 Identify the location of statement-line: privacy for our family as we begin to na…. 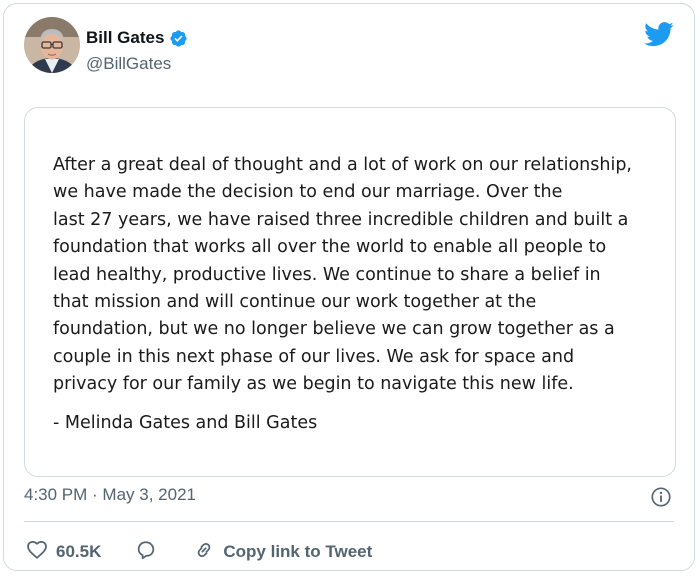
(313, 384).